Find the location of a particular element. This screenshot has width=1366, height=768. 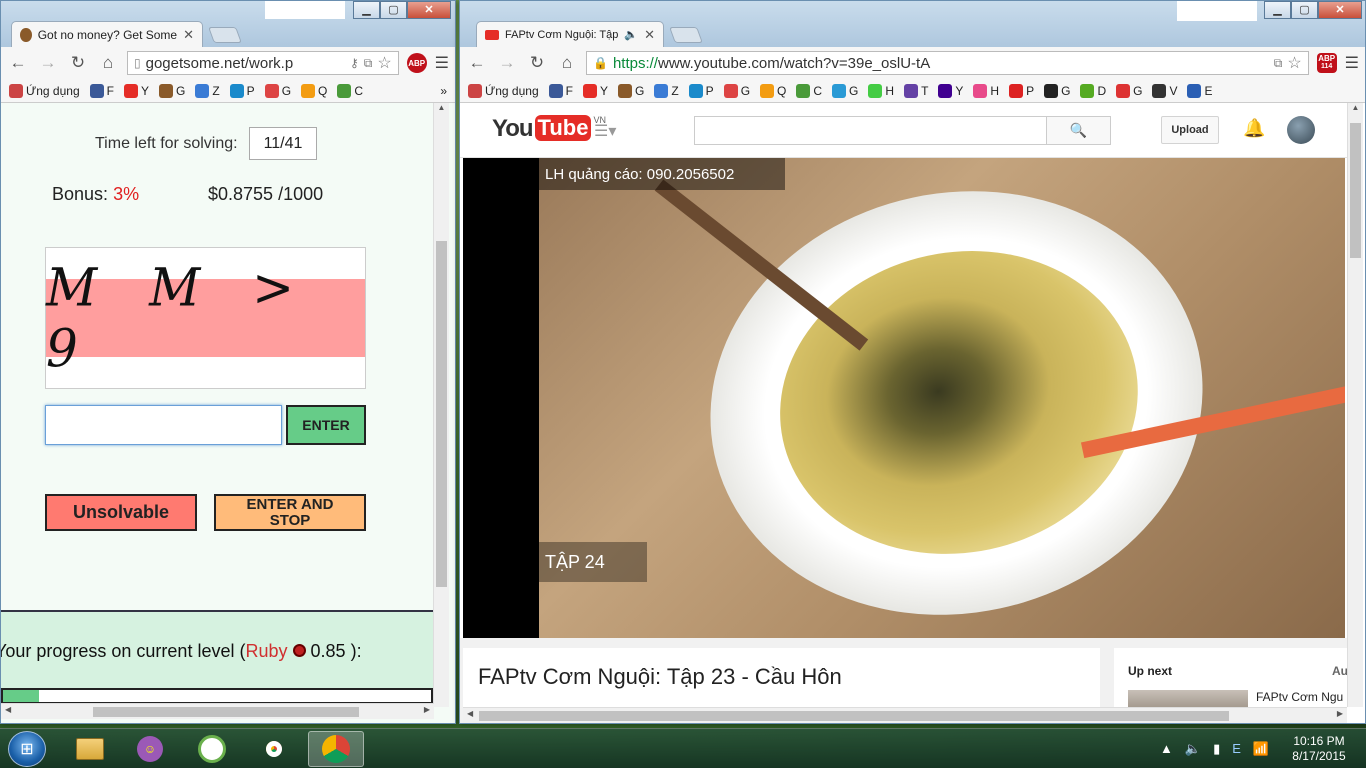

right-vertical-scrollbar: ▲ is located at coordinates (1355, 405).